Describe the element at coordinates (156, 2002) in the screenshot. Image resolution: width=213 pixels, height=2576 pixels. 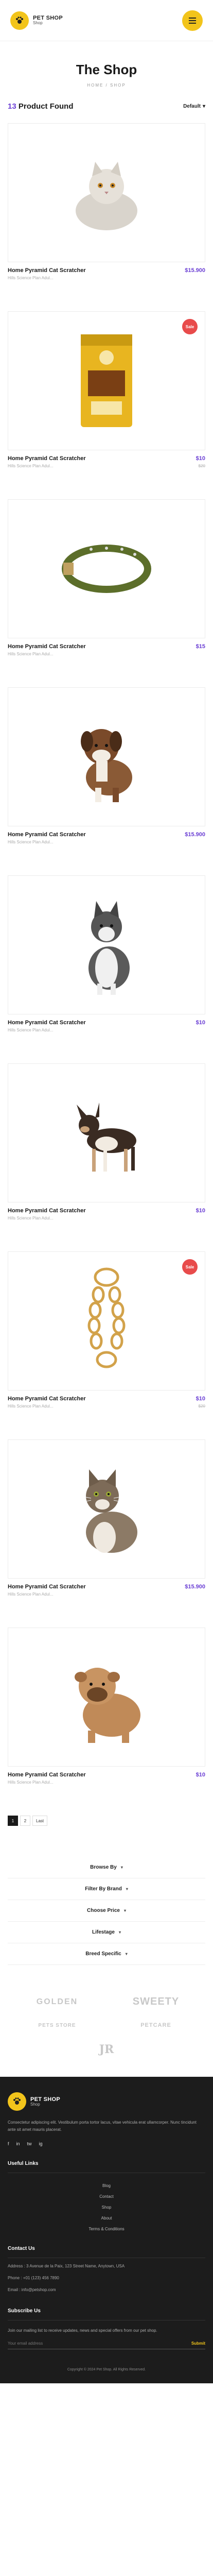
I see `brand-logo-sweety: SWEETY` at that location.